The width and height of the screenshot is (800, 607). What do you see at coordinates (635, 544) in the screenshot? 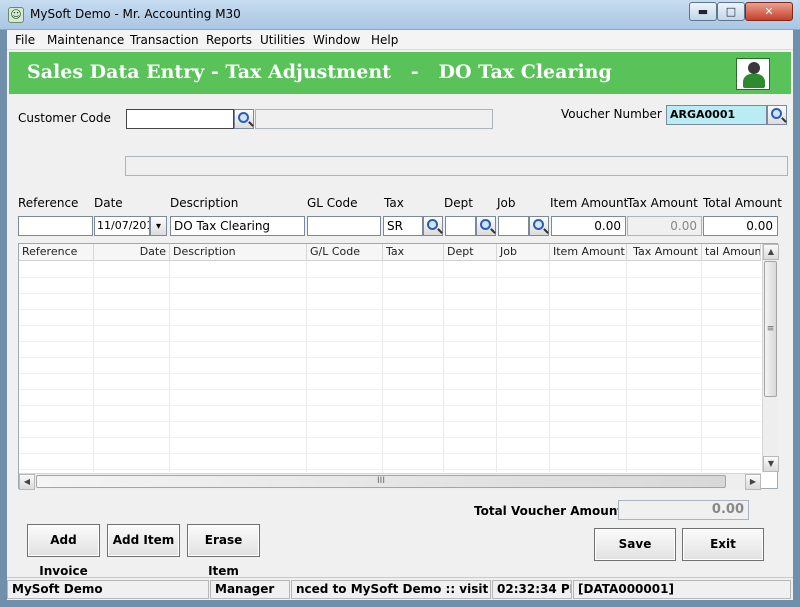
I see `save-button: Save` at bounding box center [635, 544].